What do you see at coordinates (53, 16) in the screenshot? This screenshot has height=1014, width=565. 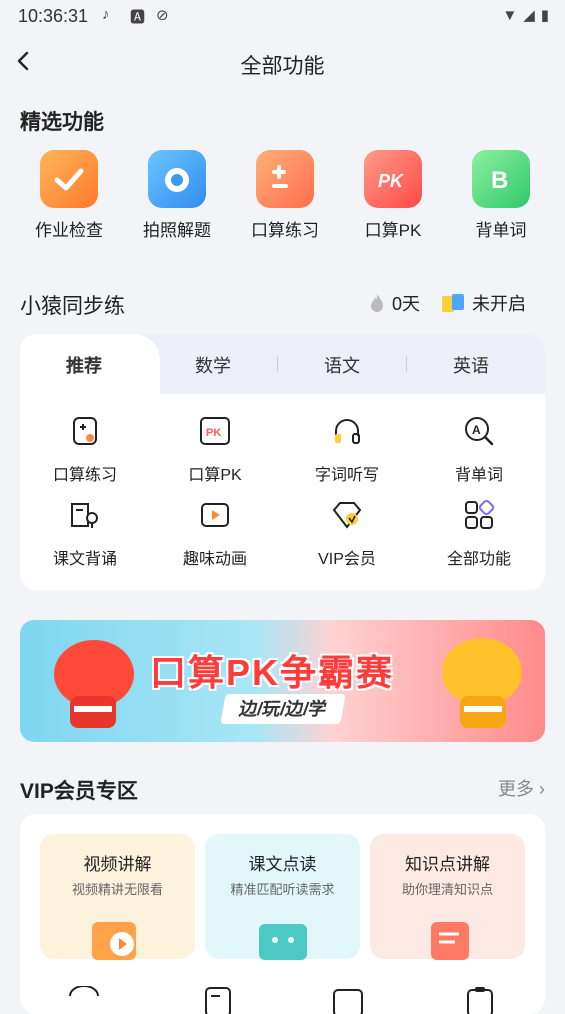 I see `status-time: 10:36:31` at bounding box center [53, 16].